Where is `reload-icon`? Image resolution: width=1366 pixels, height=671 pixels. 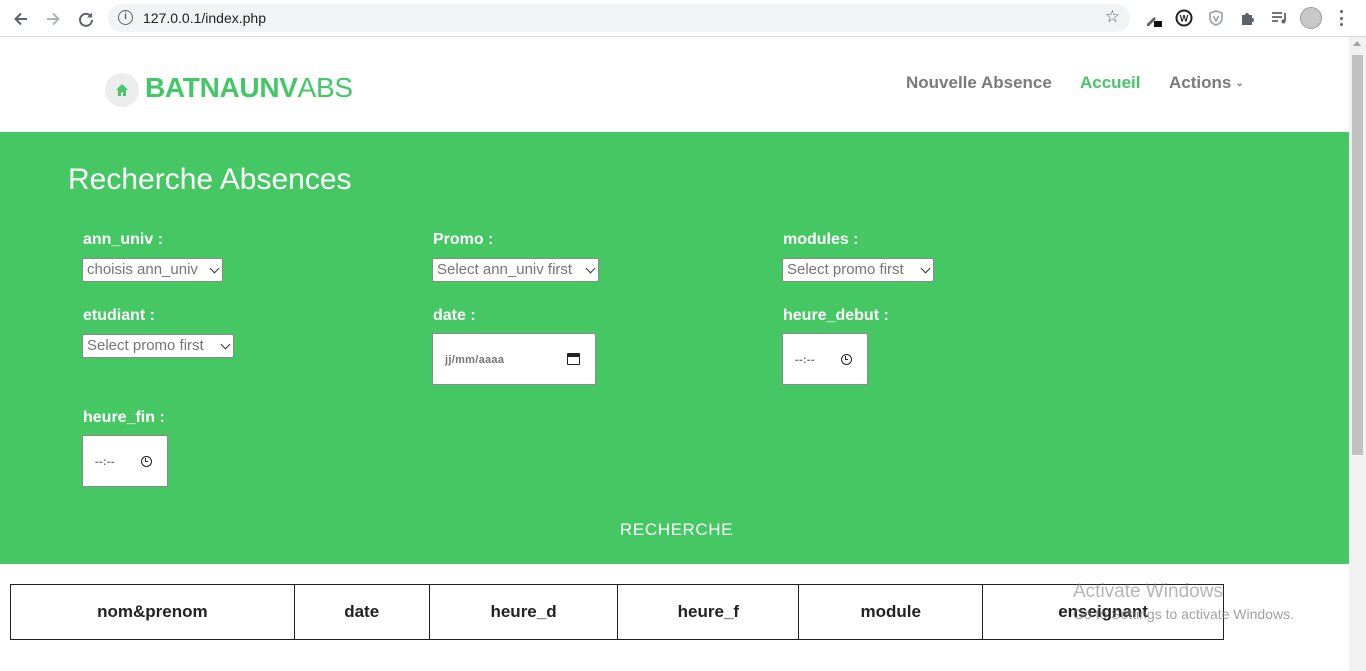 reload-icon is located at coordinates (86, 19).